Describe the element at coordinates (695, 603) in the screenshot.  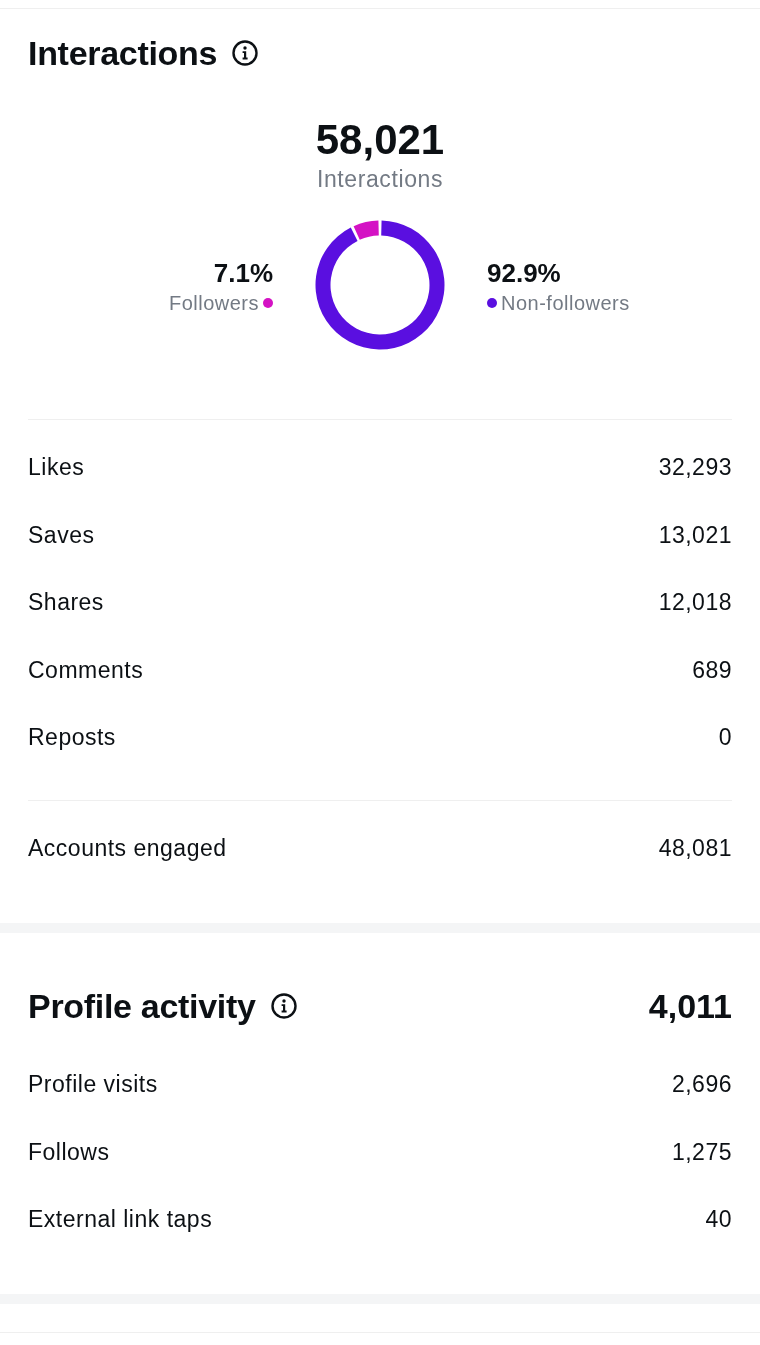
I see `metric-value: 12,018` at that location.